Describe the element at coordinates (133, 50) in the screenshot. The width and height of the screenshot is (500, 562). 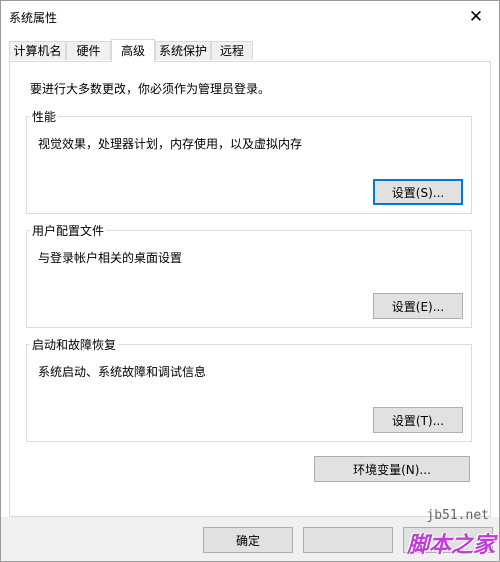
I see `tab-advanced: 高级` at that location.